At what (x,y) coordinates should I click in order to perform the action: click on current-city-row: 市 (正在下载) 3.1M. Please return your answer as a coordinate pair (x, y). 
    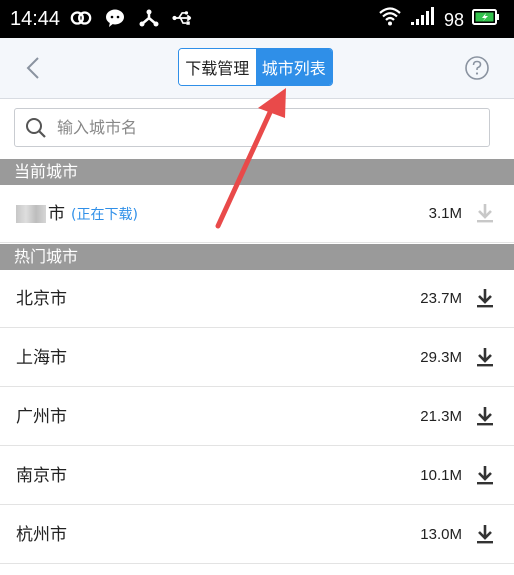
    Looking at the image, I should click on (257, 214).